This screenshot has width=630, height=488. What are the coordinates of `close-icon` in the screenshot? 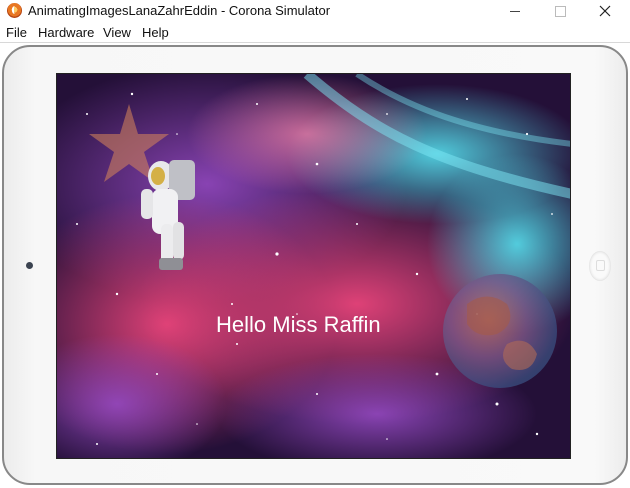 It's located at (605, 11).